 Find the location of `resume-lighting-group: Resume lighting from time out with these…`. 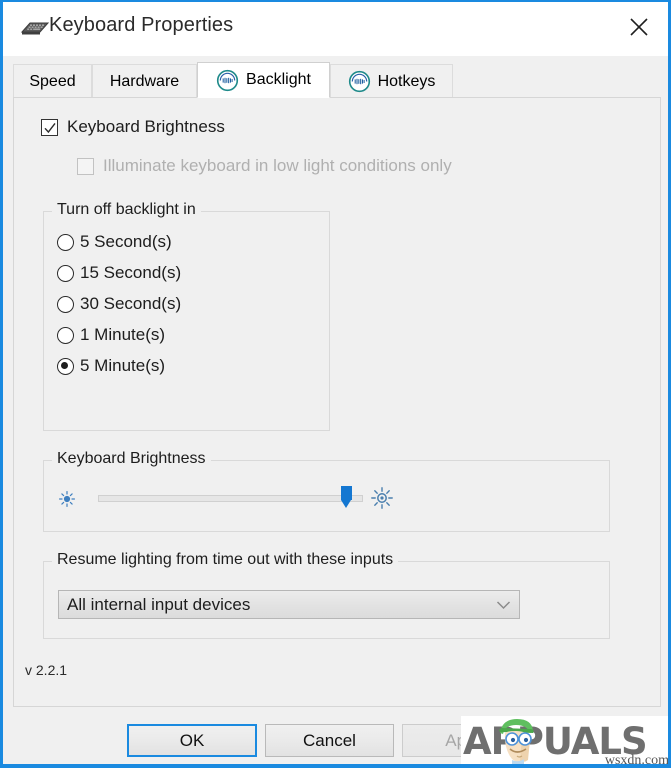

resume-lighting-group: Resume lighting from time out with these… is located at coordinates (326, 595).